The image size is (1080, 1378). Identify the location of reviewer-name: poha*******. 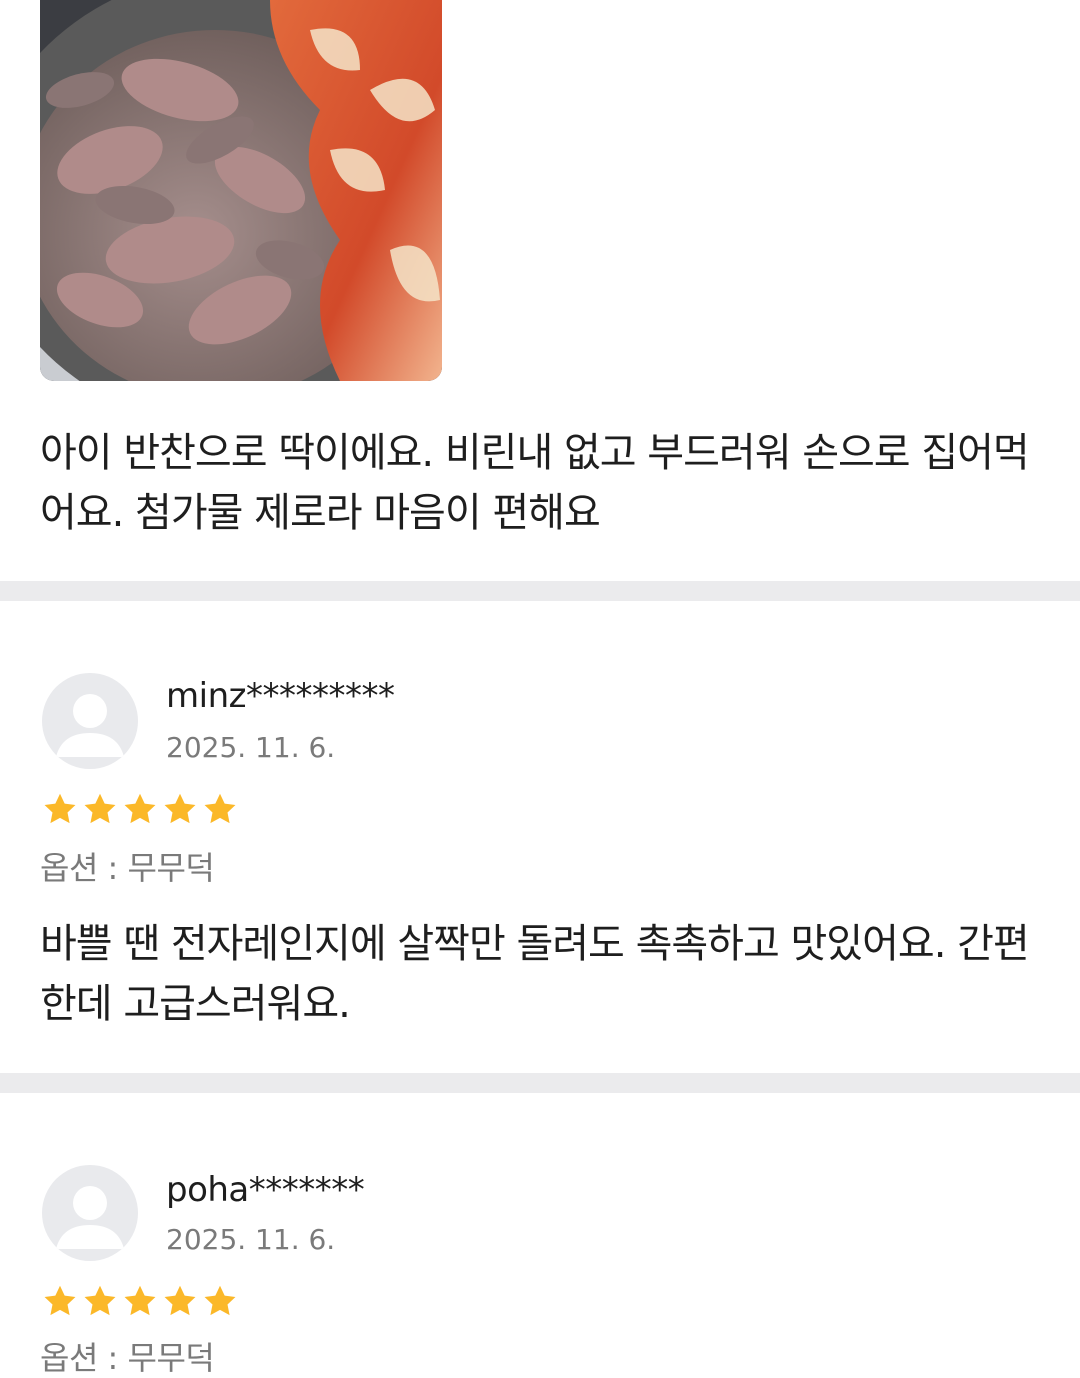
(265, 1190).